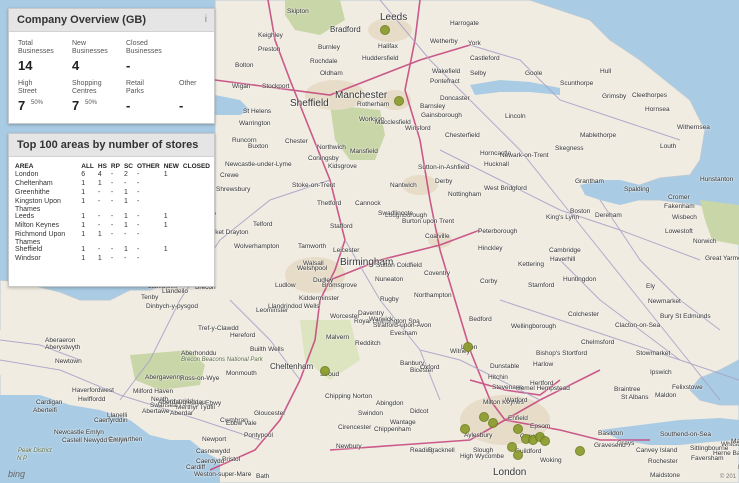  What do you see at coordinates (16, 474) in the screenshot?
I see `bing-logo: bing` at bounding box center [16, 474].